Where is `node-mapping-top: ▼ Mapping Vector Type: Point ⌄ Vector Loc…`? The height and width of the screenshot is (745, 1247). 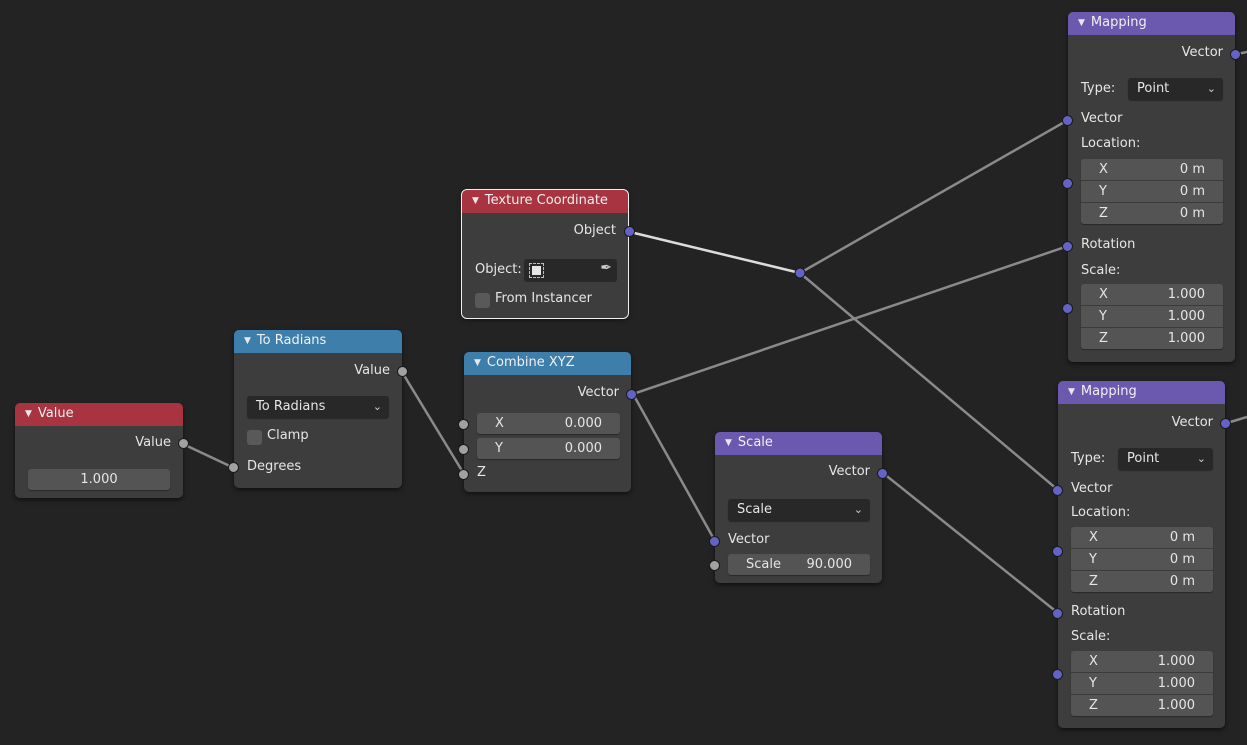 node-mapping-top: ▼ Mapping Vector Type: Point ⌄ Vector Loc… is located at coordinates (1151, 187).